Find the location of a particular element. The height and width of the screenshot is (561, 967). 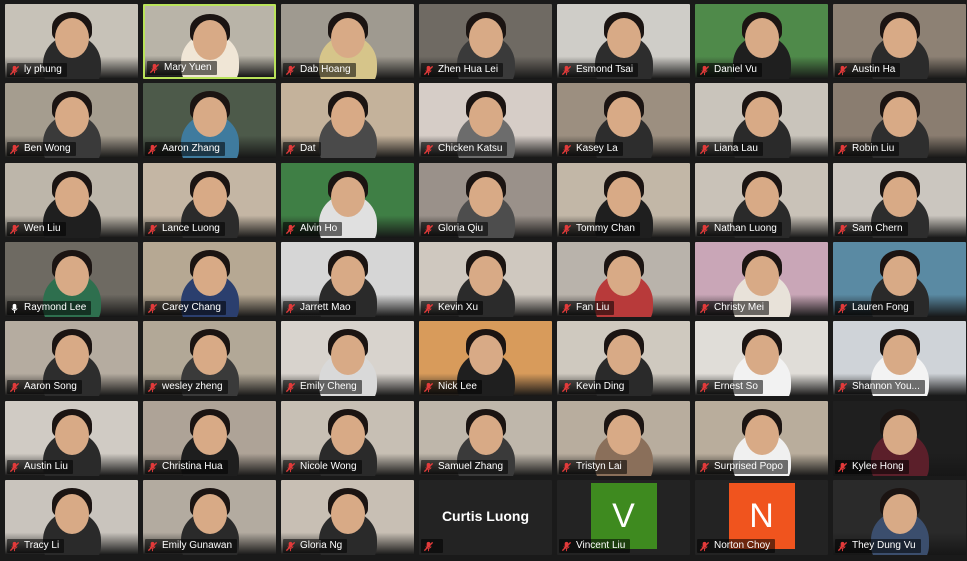

participant-name: They Dung Vu is located at coordinates (884, 545).